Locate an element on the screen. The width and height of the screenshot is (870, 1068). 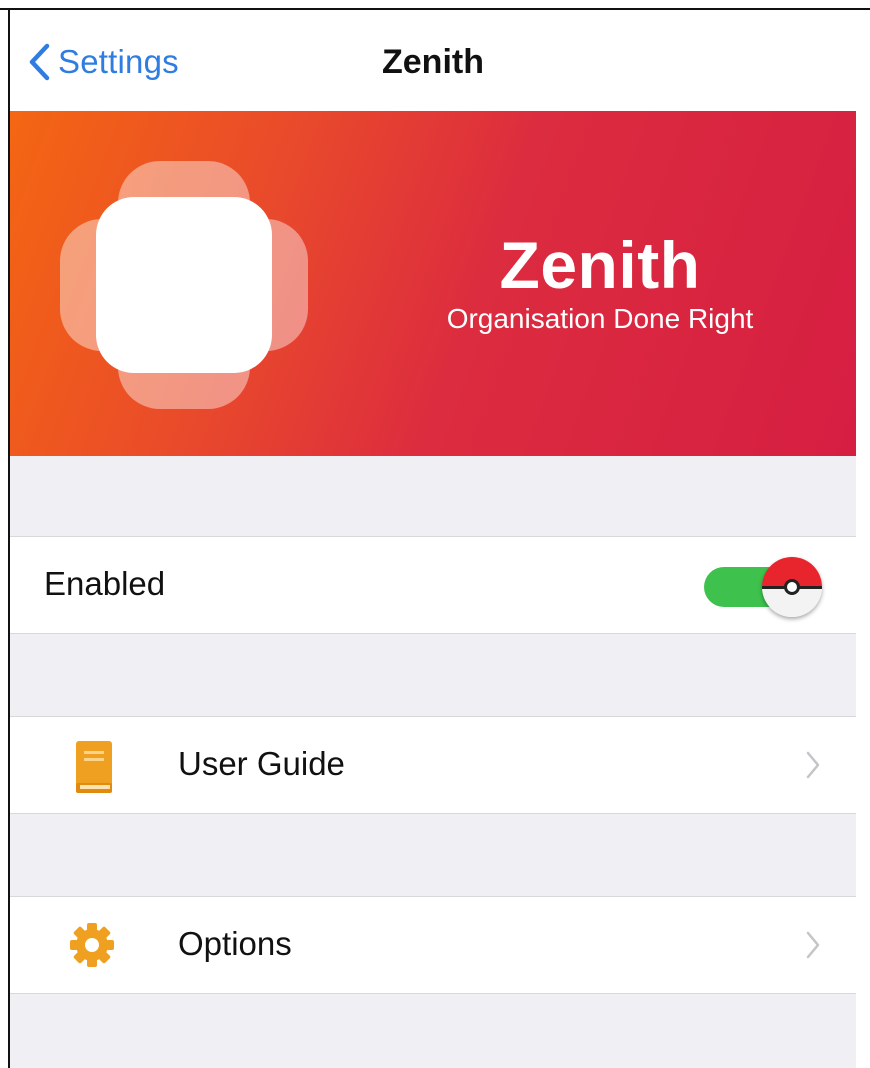
user-guide-label: User Guide is located at coordinates (261, 763).